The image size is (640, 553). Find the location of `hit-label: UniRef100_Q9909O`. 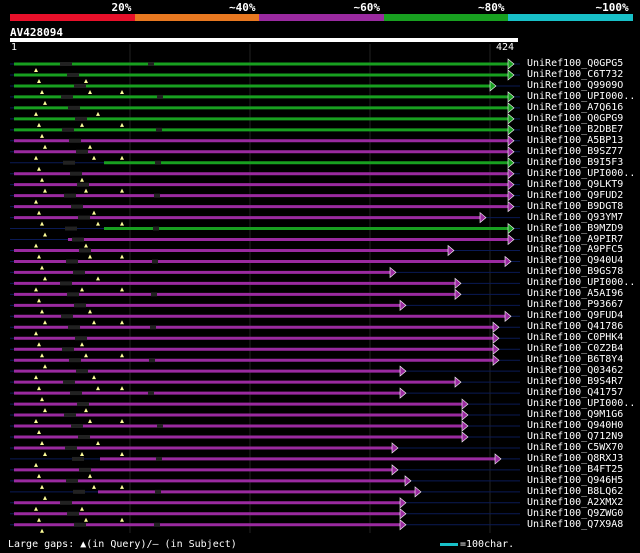

hit-label: UniRef100_Q9909O is located at coordinates (575, 85).